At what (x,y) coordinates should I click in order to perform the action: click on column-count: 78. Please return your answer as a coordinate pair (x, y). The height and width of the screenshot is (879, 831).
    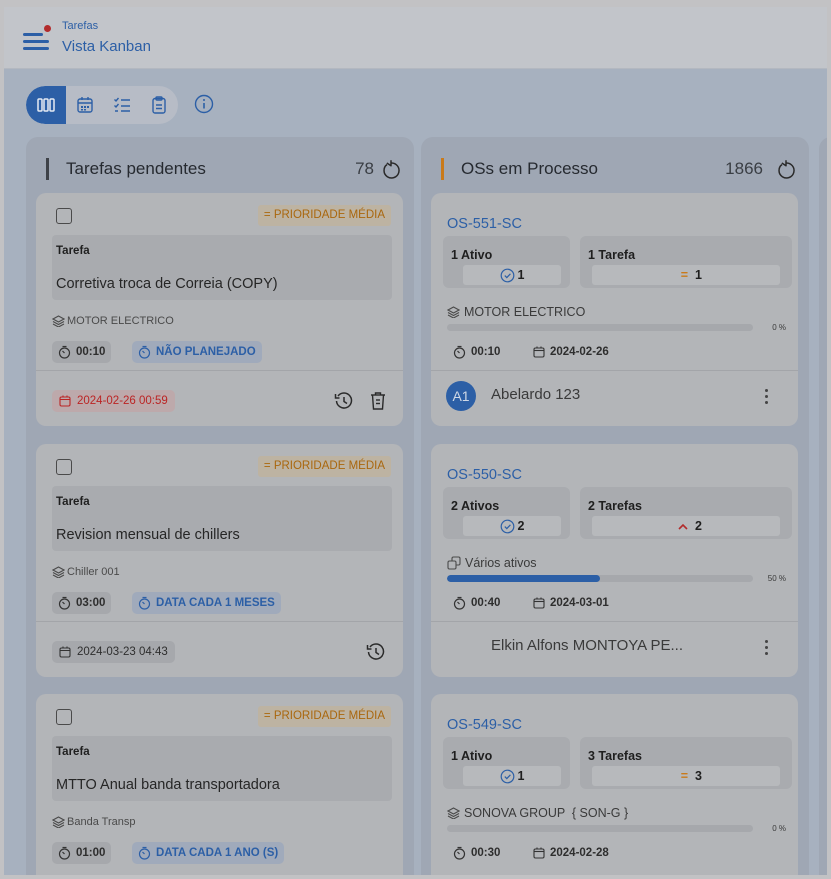
    Looking at the image, I should click on (364, 168).